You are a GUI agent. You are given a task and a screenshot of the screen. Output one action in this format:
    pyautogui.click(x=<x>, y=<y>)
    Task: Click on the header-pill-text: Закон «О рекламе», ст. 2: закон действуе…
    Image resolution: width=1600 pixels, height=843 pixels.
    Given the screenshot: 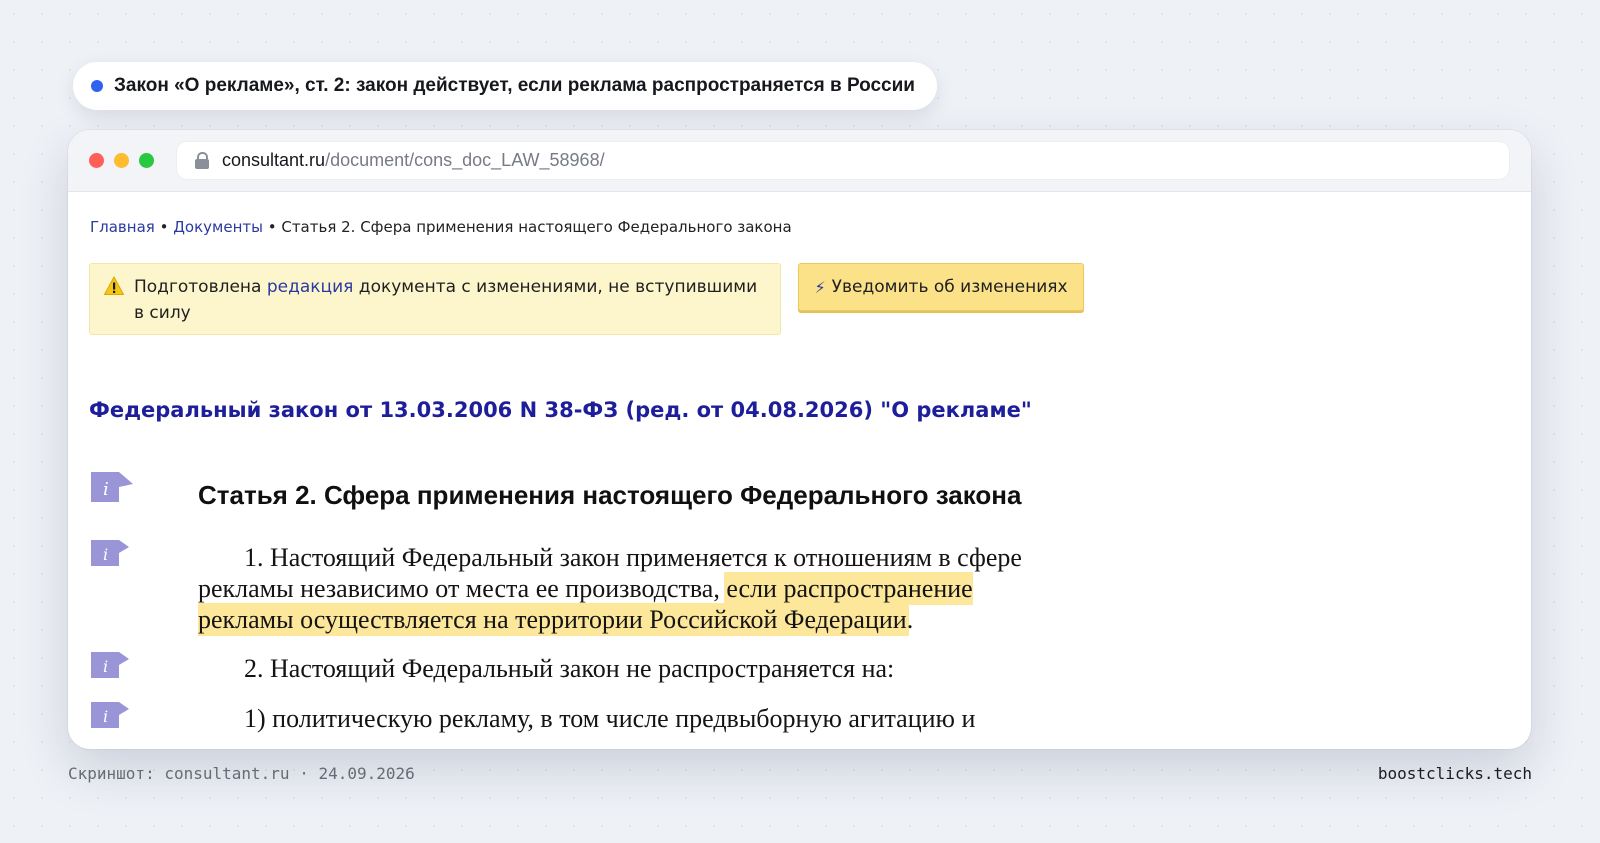 What is the action you would take?
    pyautogui.click(x=514, y=85)
    